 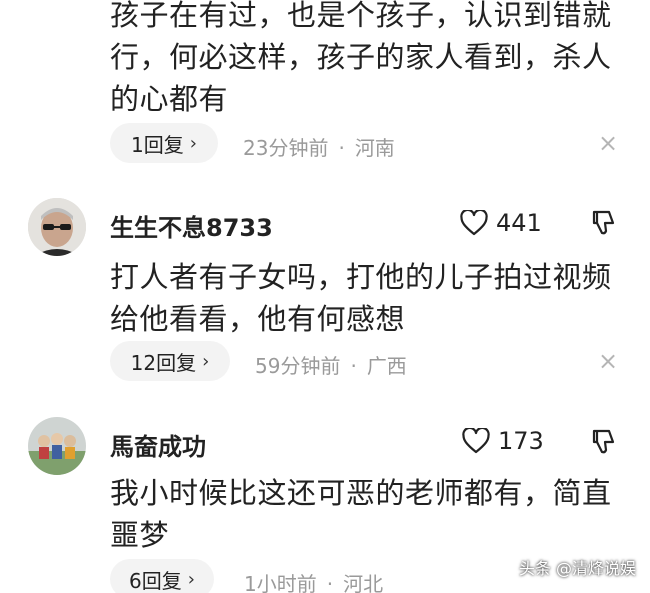 I want to click on like-button: 441, so click(x=501, y=223).